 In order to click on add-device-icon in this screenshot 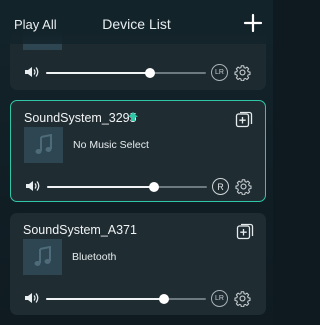, I will do `click(253, 23)`.